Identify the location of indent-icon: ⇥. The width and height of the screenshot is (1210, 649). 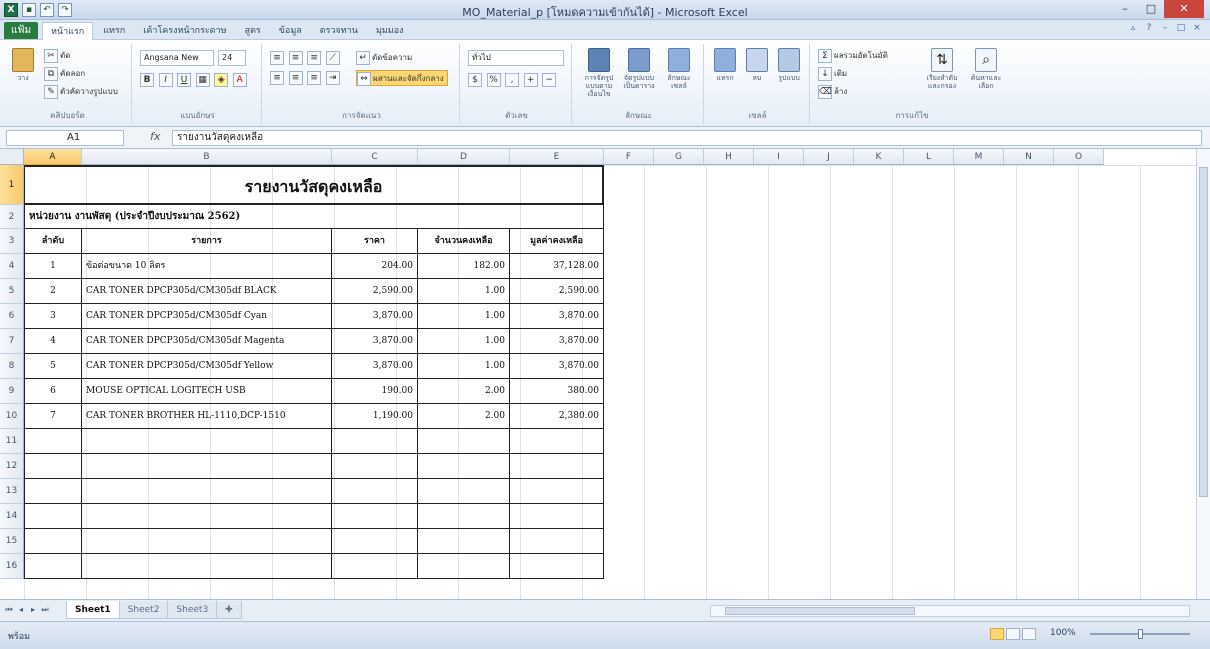
(332, 77).